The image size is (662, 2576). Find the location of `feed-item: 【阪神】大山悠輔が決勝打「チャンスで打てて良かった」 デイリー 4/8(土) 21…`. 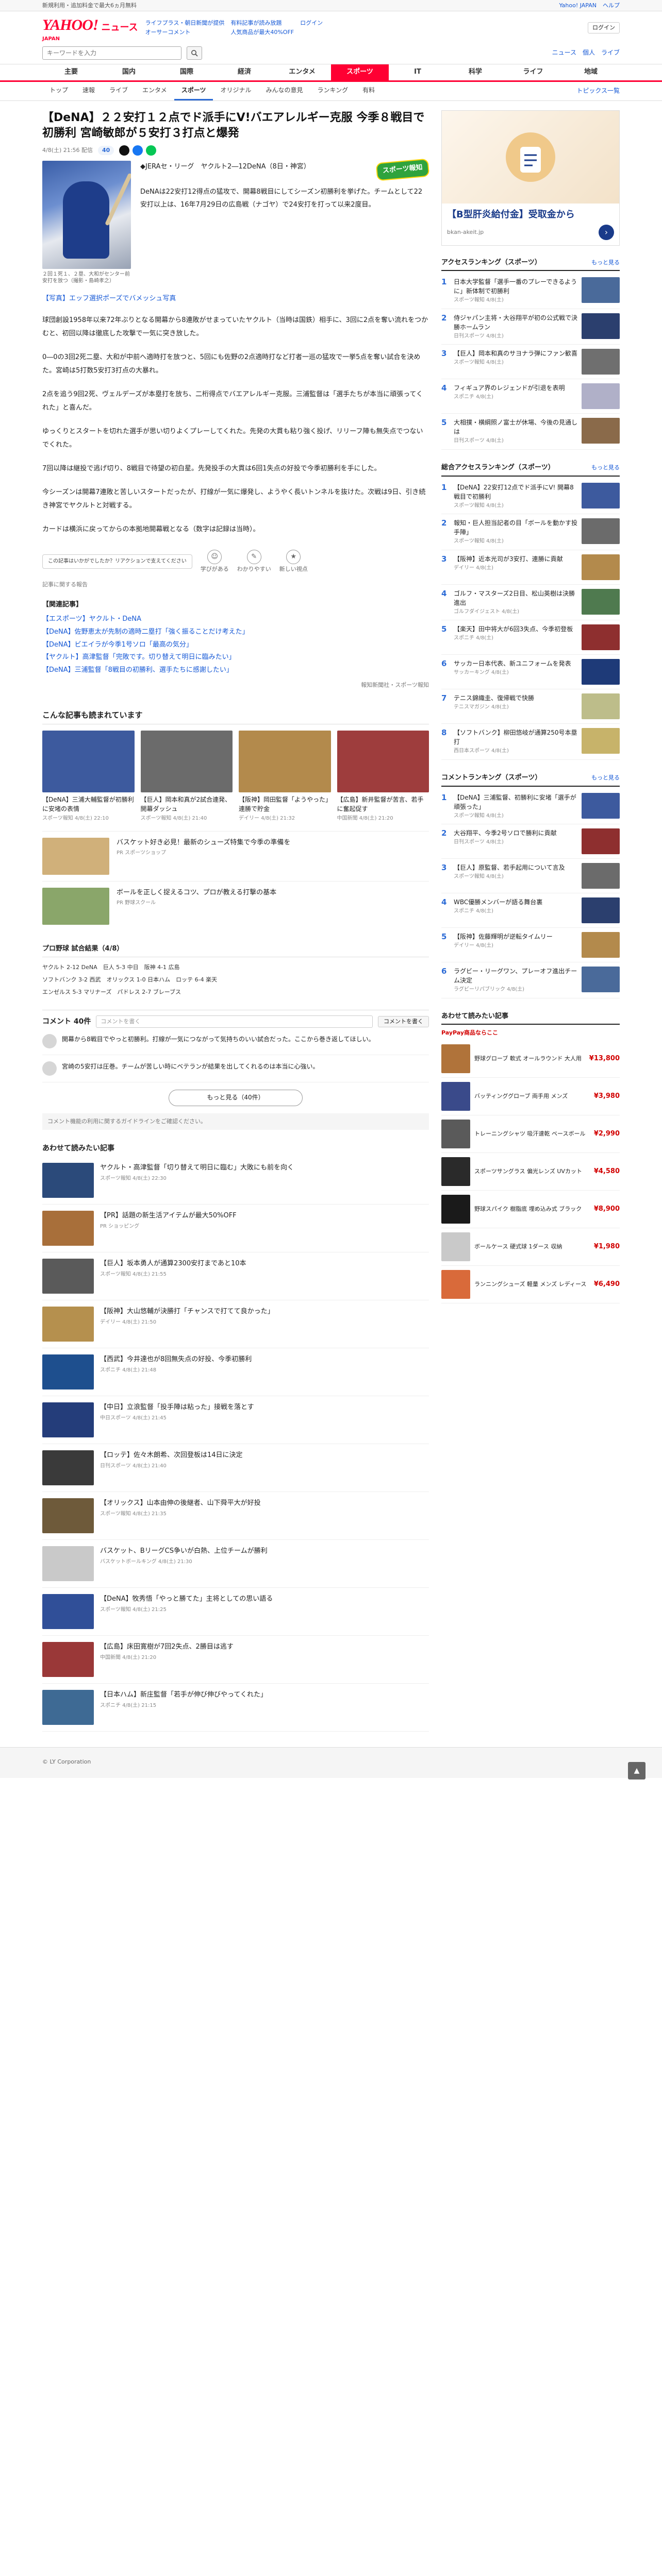

feed-item: 【阪神】大山悠輔が決勝打「チャンスで打てて良かった」 デイリー 4/8(土) 21… is located at coordinates (235, 1324).